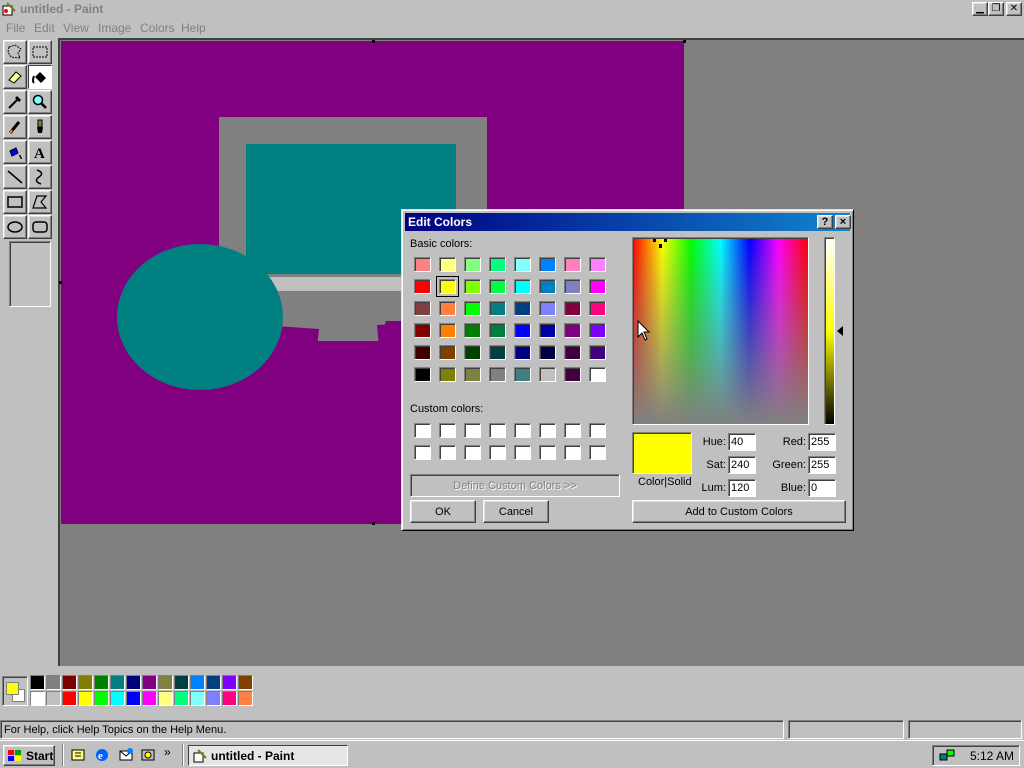 This screenshot has height=768, width=1024. What do you see at coordinates (15, 127) in the screenshot?
I see `pencil-tool` at bounding box center [15, 127].